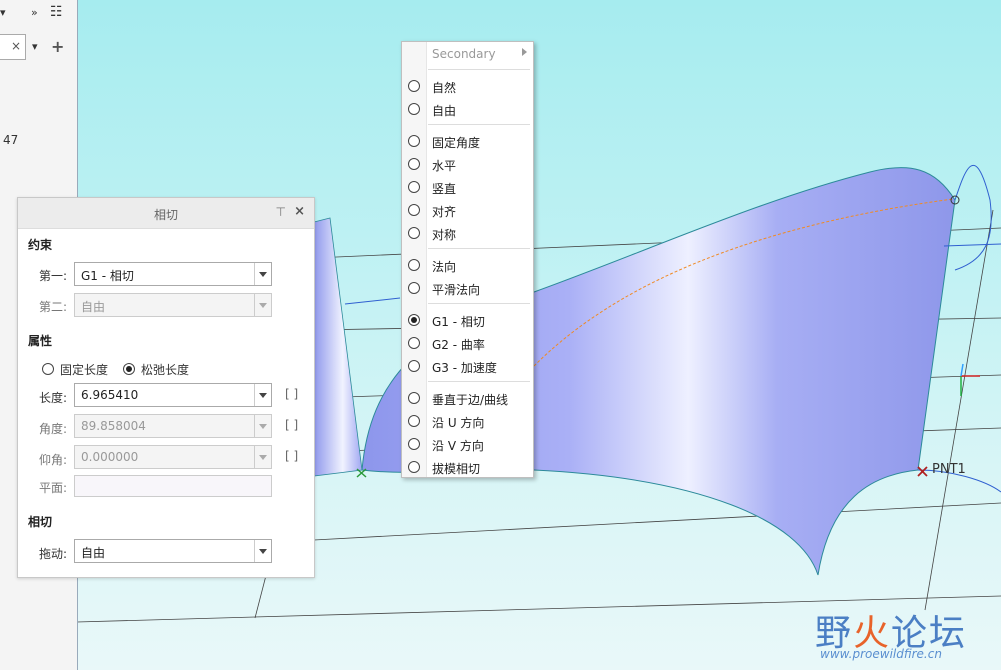 This screenshot has height=670, width=1001. Describe the element at coordinates (173, 274) in the screenshot. I see `first-constraint-select: G1 - 相切` at that location.